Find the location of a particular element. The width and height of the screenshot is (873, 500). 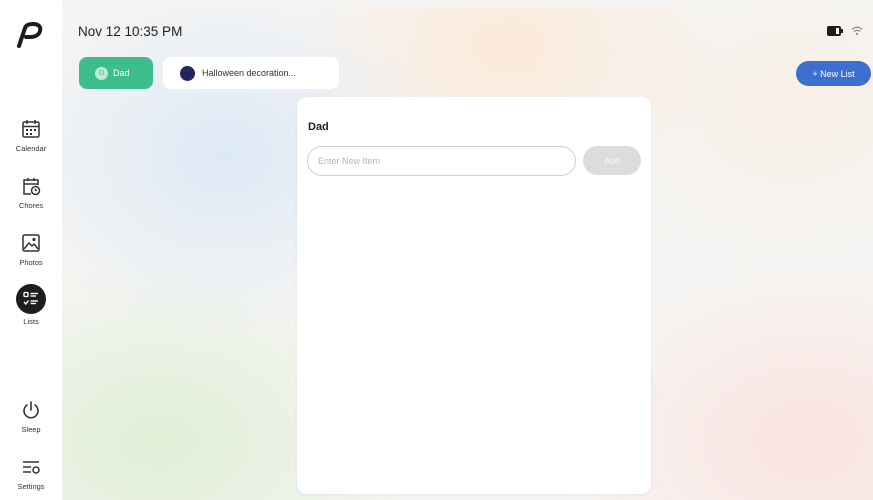

add-item-button: Add is located at coordinates (612, 160).